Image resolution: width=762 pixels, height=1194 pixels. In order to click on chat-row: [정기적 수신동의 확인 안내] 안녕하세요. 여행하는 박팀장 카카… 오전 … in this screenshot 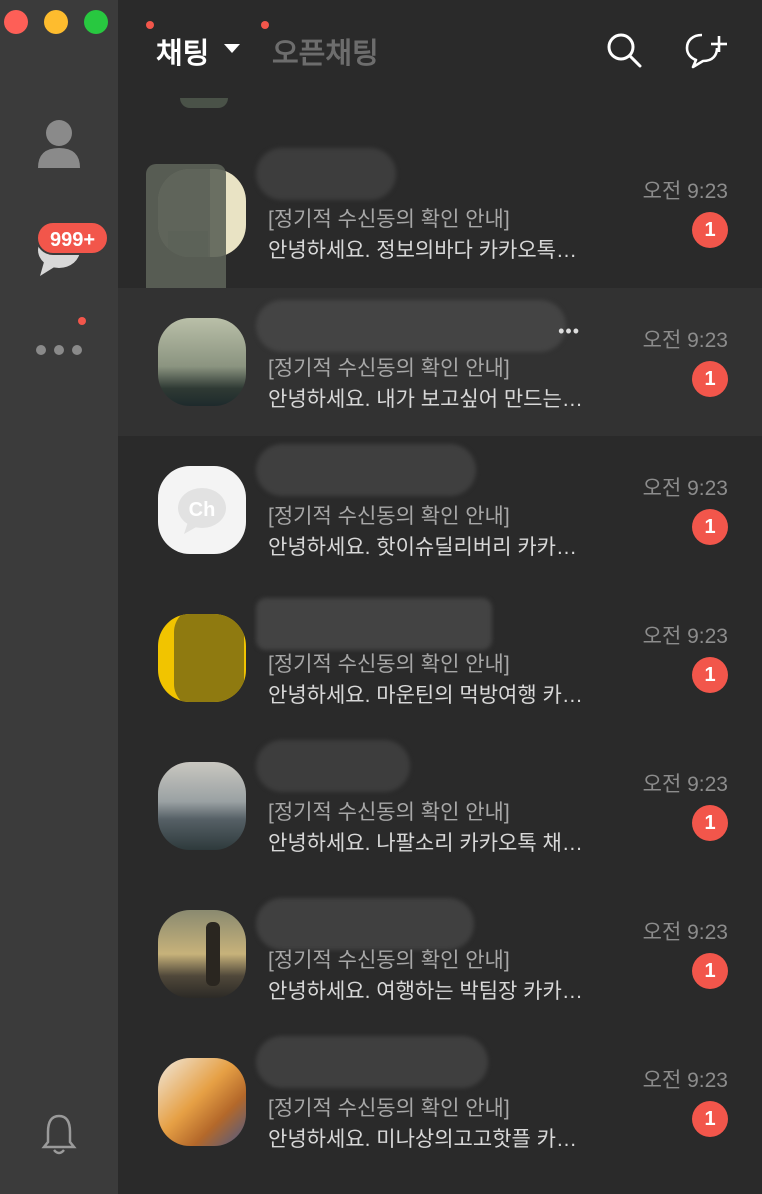, I will do `click(440, 954)`.